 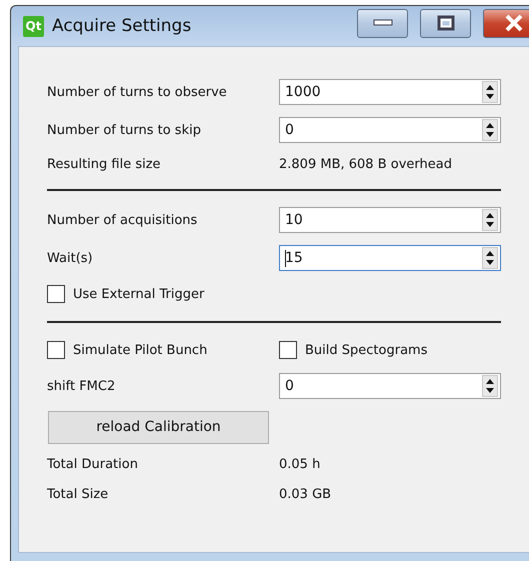 I want to click on info-label: Total Duration, so click(x=93, y=464).